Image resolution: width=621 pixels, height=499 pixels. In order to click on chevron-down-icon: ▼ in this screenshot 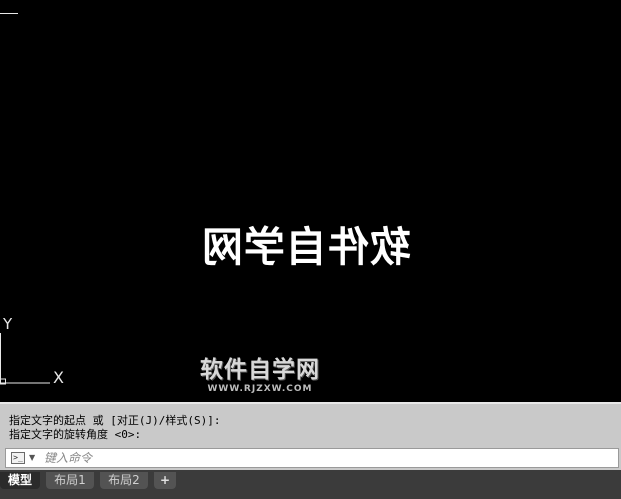, I will do `click(32, 457)`.